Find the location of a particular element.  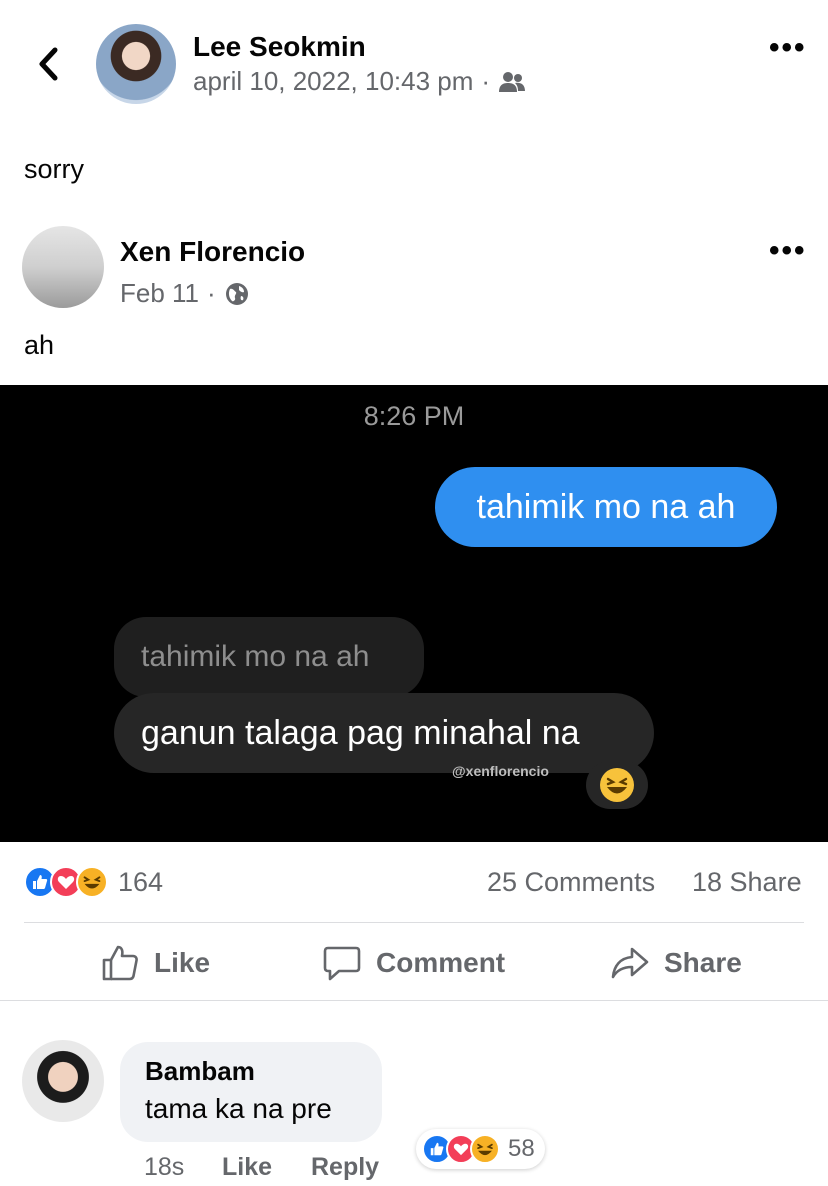

shared-more-options-icon: ••• is located at coordinates (788, 251).